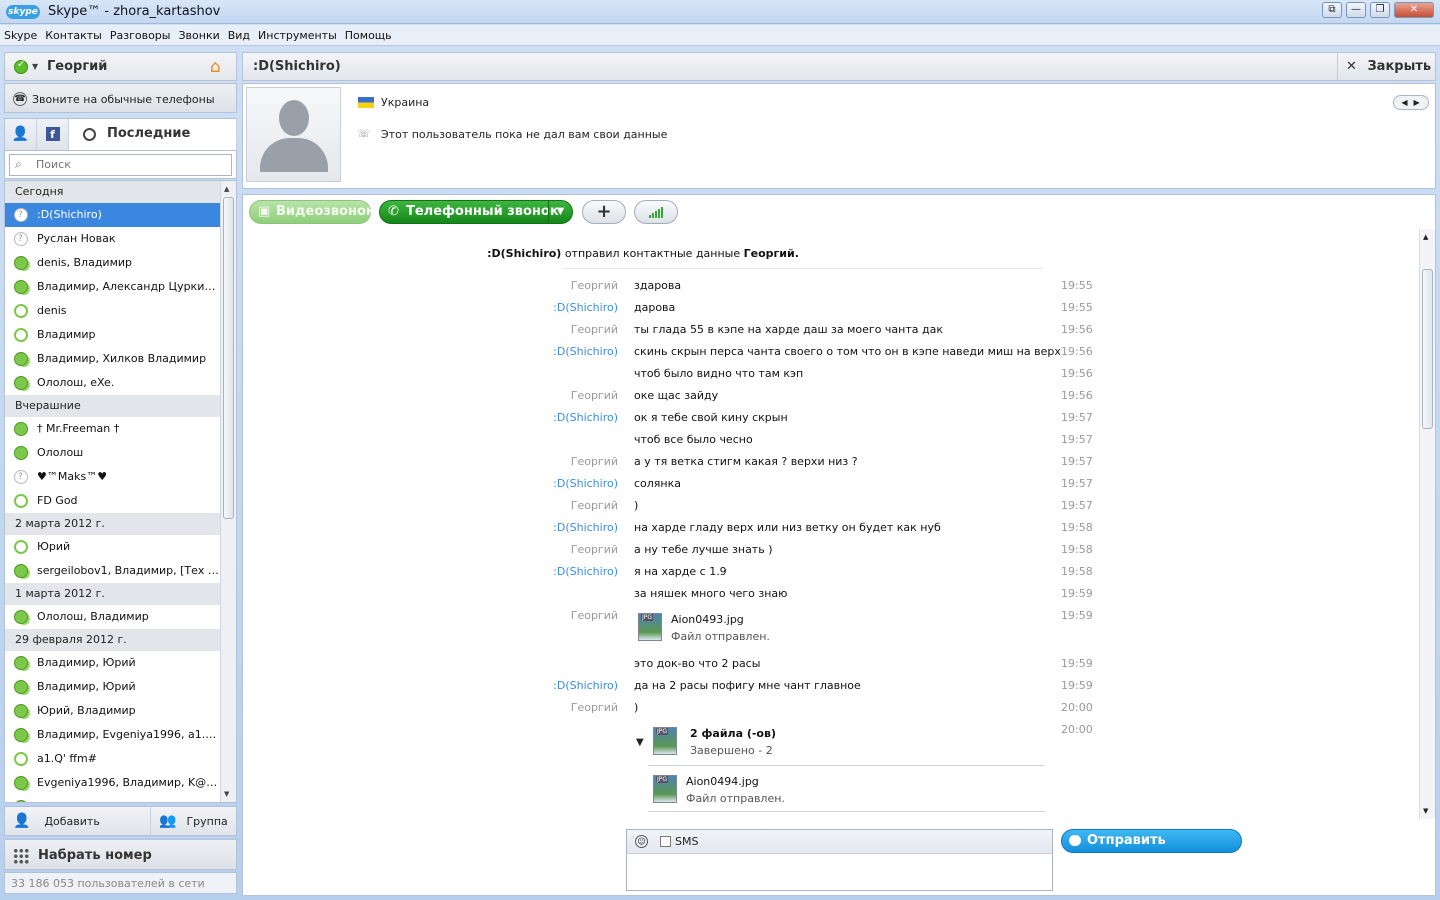 The width and height of the screenshot is (1440, 900). Describe the element at coordinates (194, 821) in the screenshot. I see `group-button: 👥 Группа` at that location.